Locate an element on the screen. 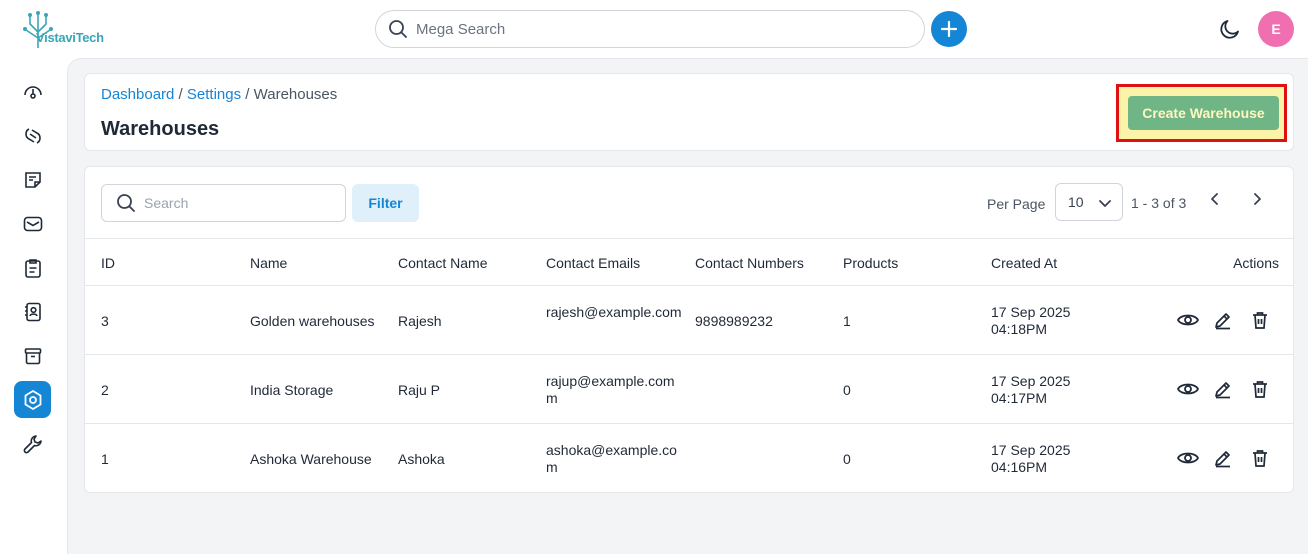 The width and height of the screenshot is (1308, 554). quick-add-button is located at coordinates (949, 29).